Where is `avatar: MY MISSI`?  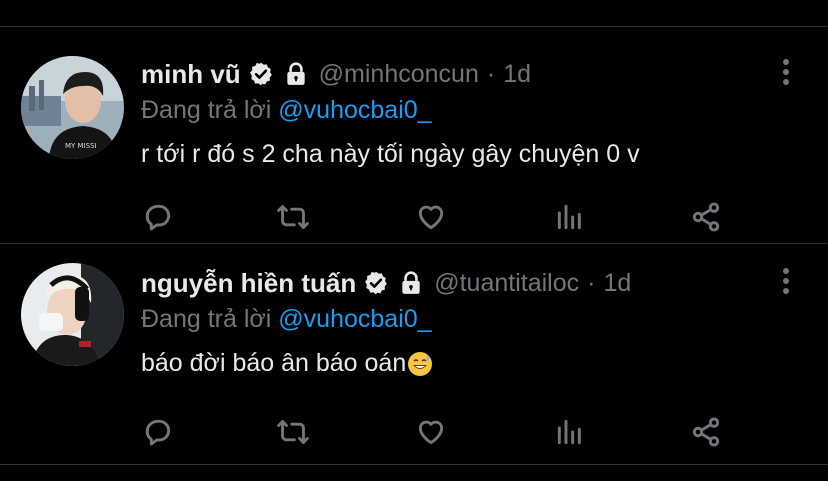 avatar: MY MISSI is located at coordinates (72, 107).